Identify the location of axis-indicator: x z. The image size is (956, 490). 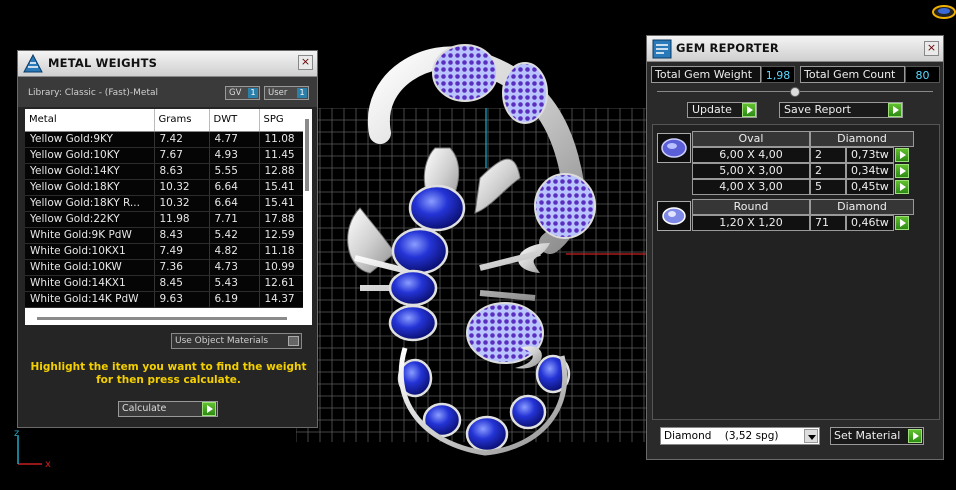
(32, 448).